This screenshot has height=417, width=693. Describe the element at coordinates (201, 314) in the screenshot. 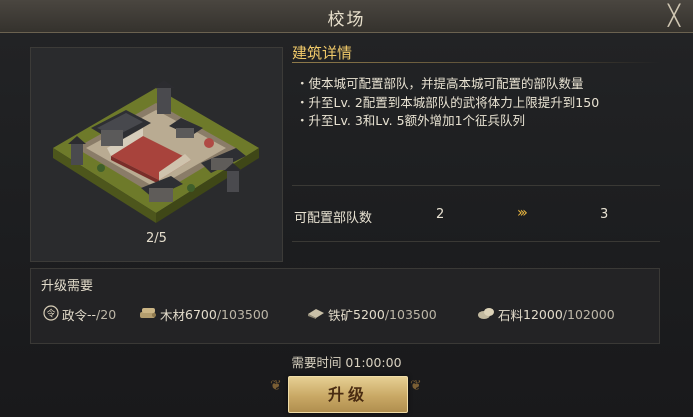

I see `wood-current: 6700` at that location.